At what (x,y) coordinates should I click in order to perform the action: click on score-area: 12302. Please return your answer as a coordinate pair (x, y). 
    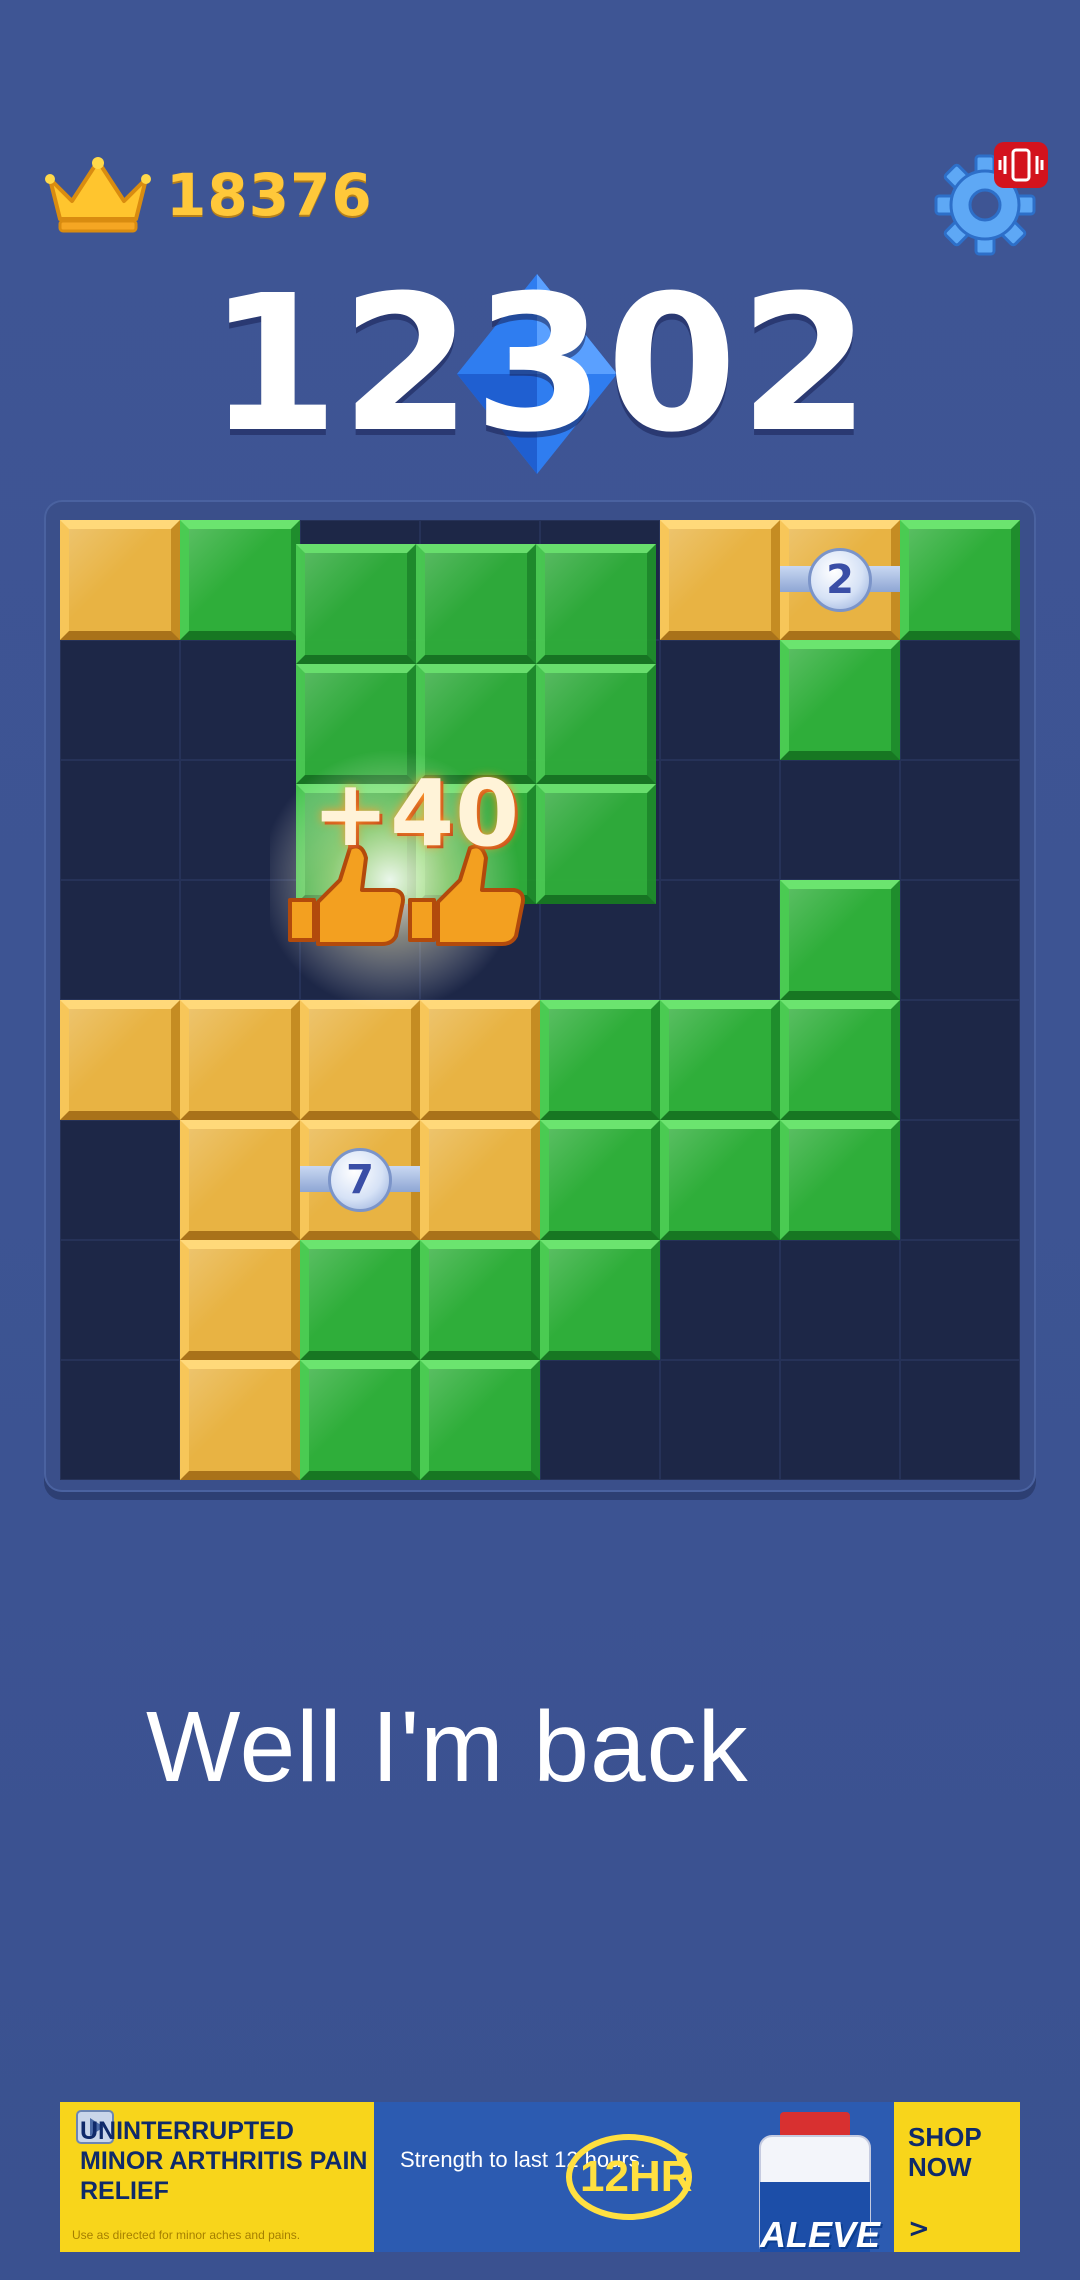
    Looking at the image, I should click on (540, 364).